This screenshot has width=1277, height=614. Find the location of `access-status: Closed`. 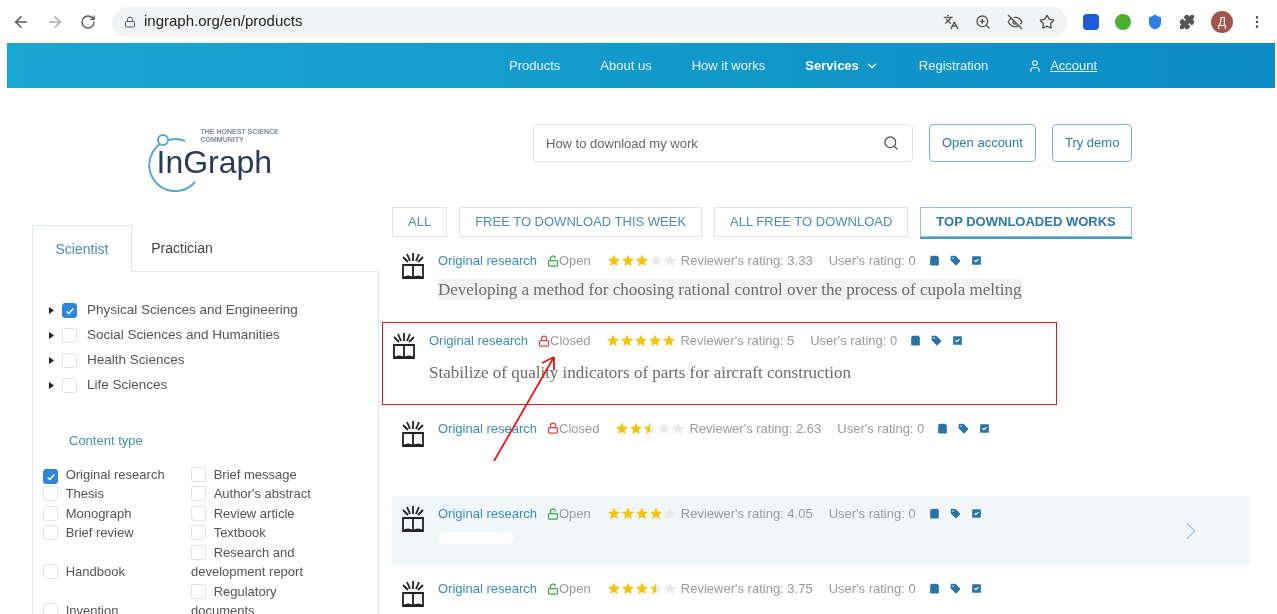

access-status: Closed is located at coordinates (579, 428).